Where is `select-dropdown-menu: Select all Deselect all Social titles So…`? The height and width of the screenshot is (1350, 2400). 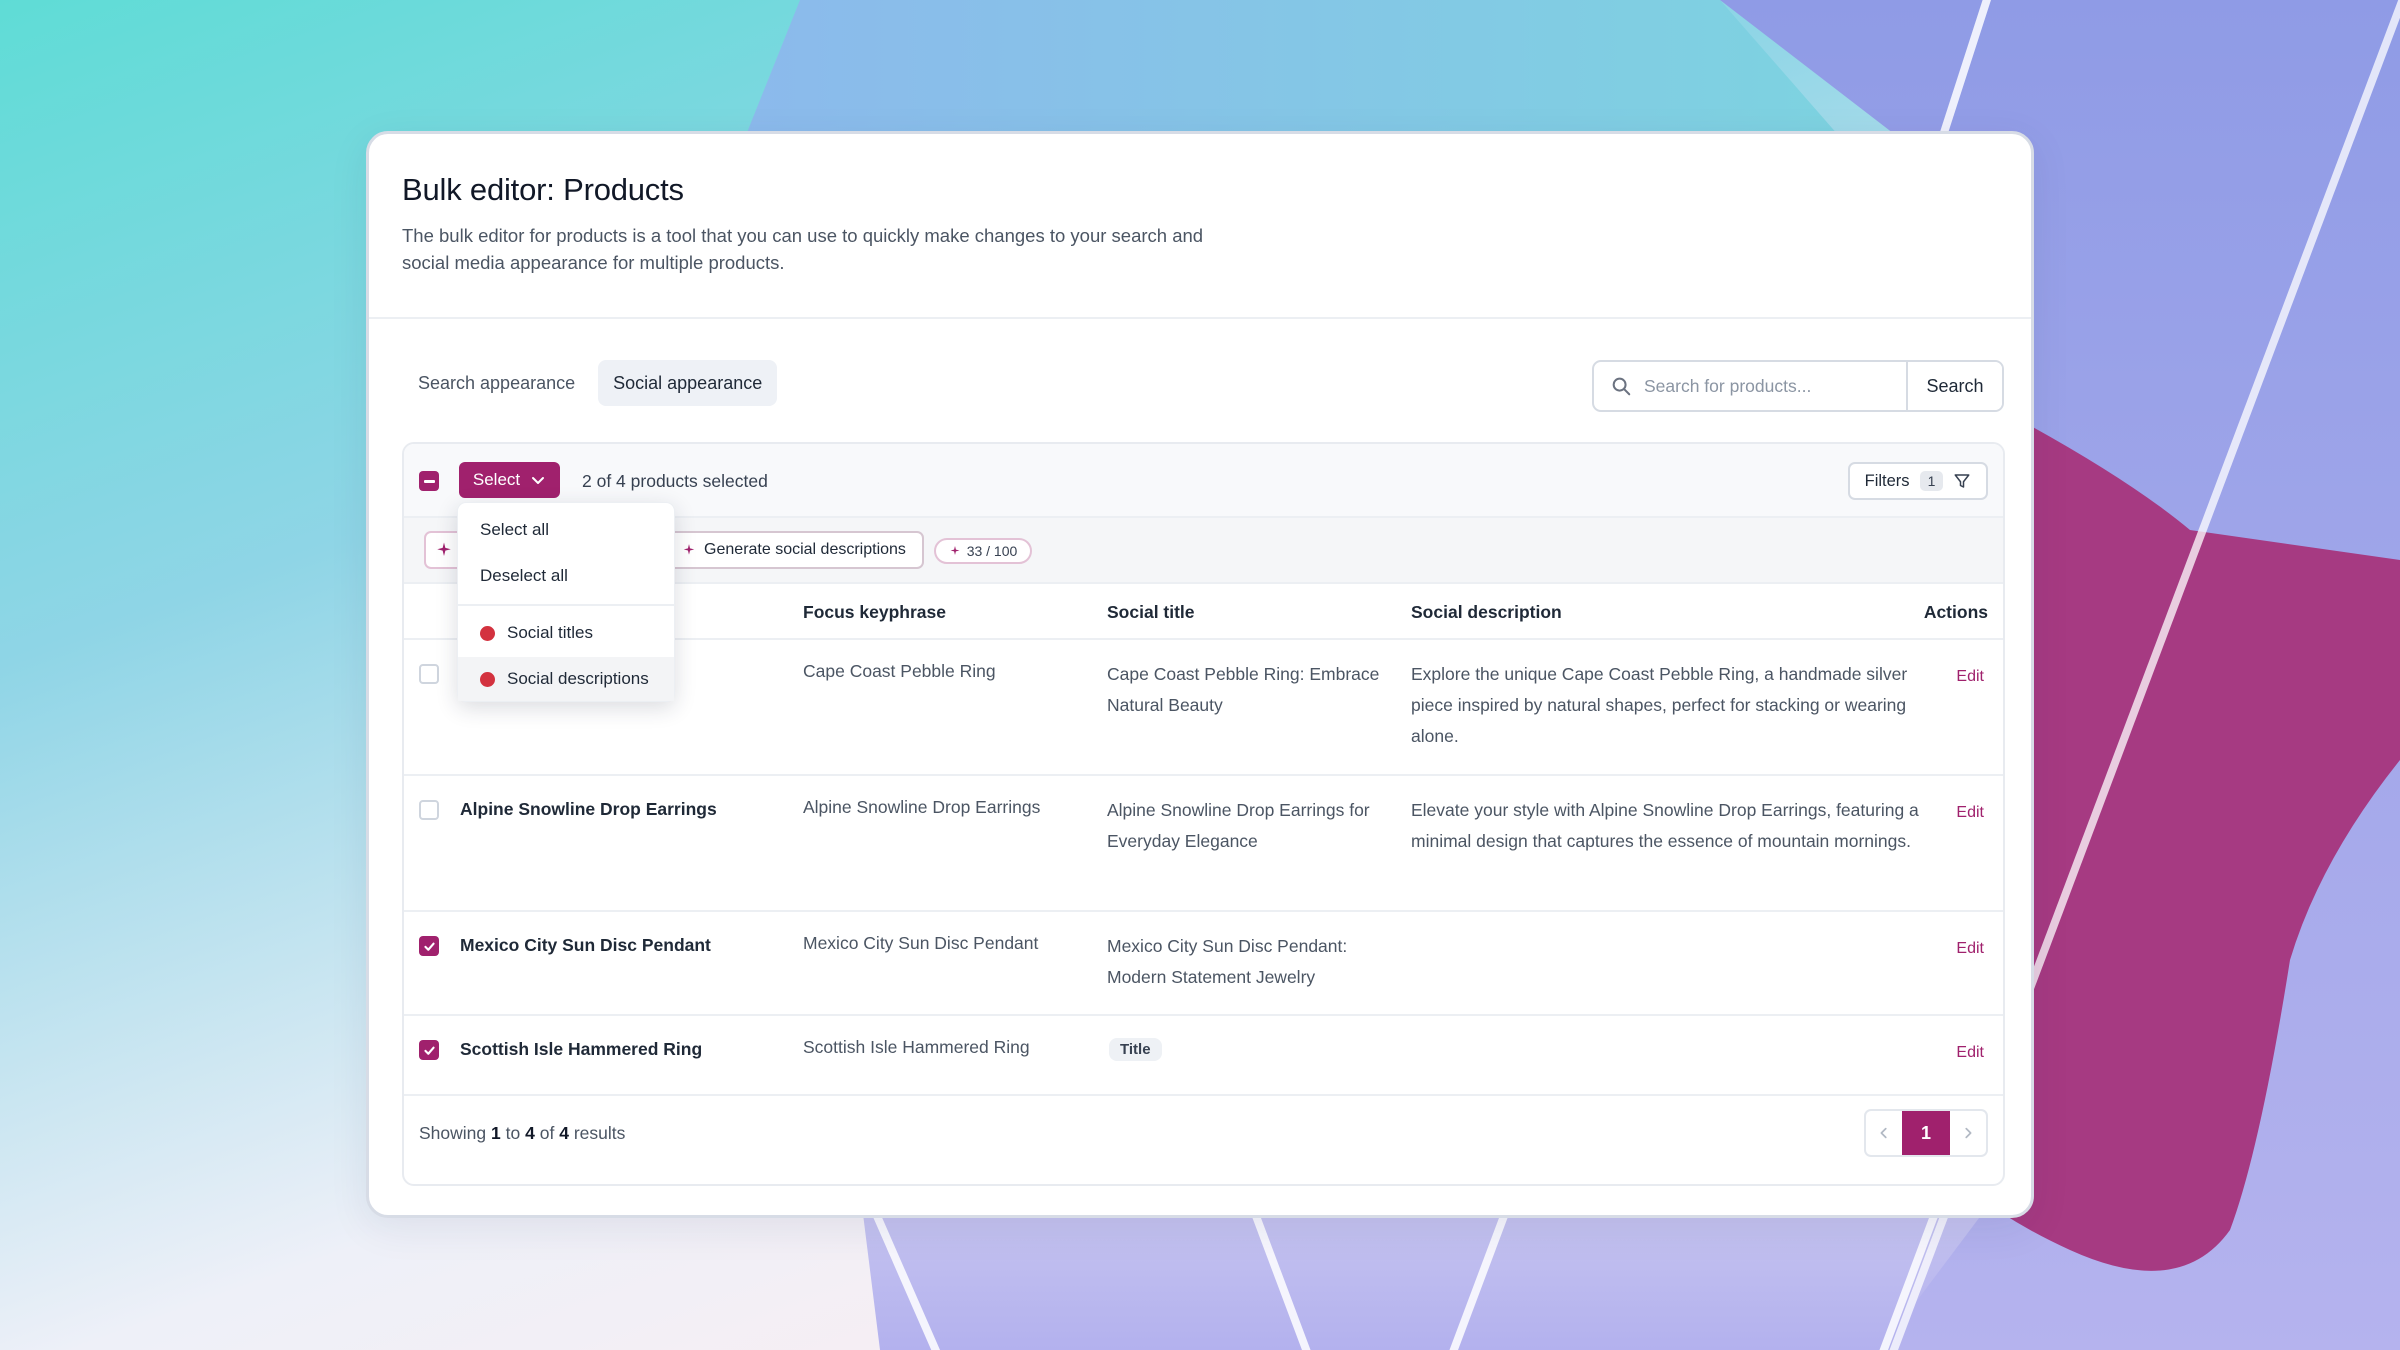 select-dropdown-menu: Select all Deselect all Social titles So… is located at coordinates (566, 602).